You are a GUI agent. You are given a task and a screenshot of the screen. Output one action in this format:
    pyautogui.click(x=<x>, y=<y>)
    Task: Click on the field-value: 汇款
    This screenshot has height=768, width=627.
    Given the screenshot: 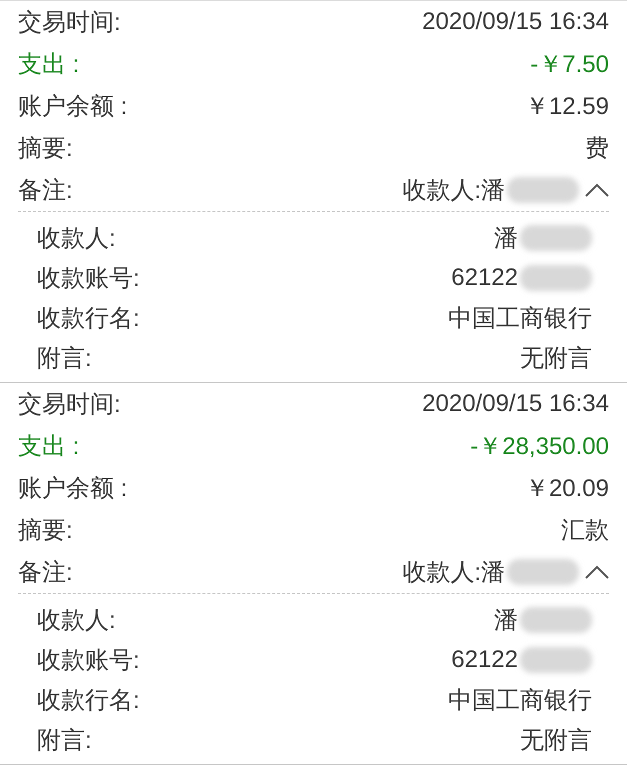 What is the action you would take?
    pyautogui.click(x=585, y=531)
    